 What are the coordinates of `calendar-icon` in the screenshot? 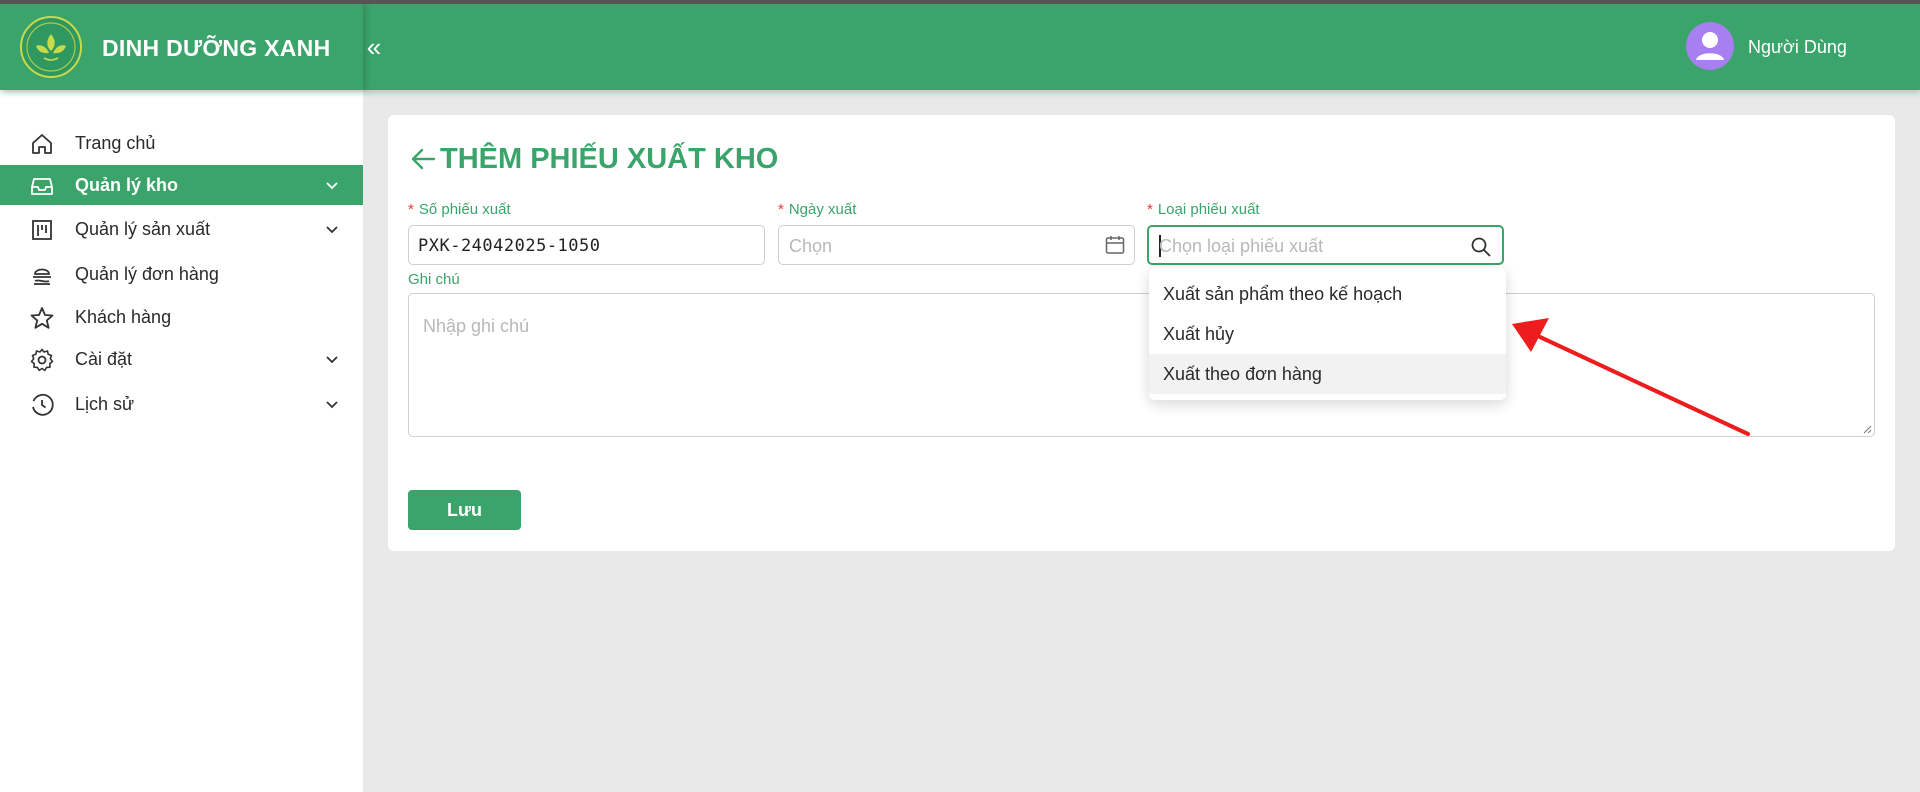 It's located at (1115, 245).